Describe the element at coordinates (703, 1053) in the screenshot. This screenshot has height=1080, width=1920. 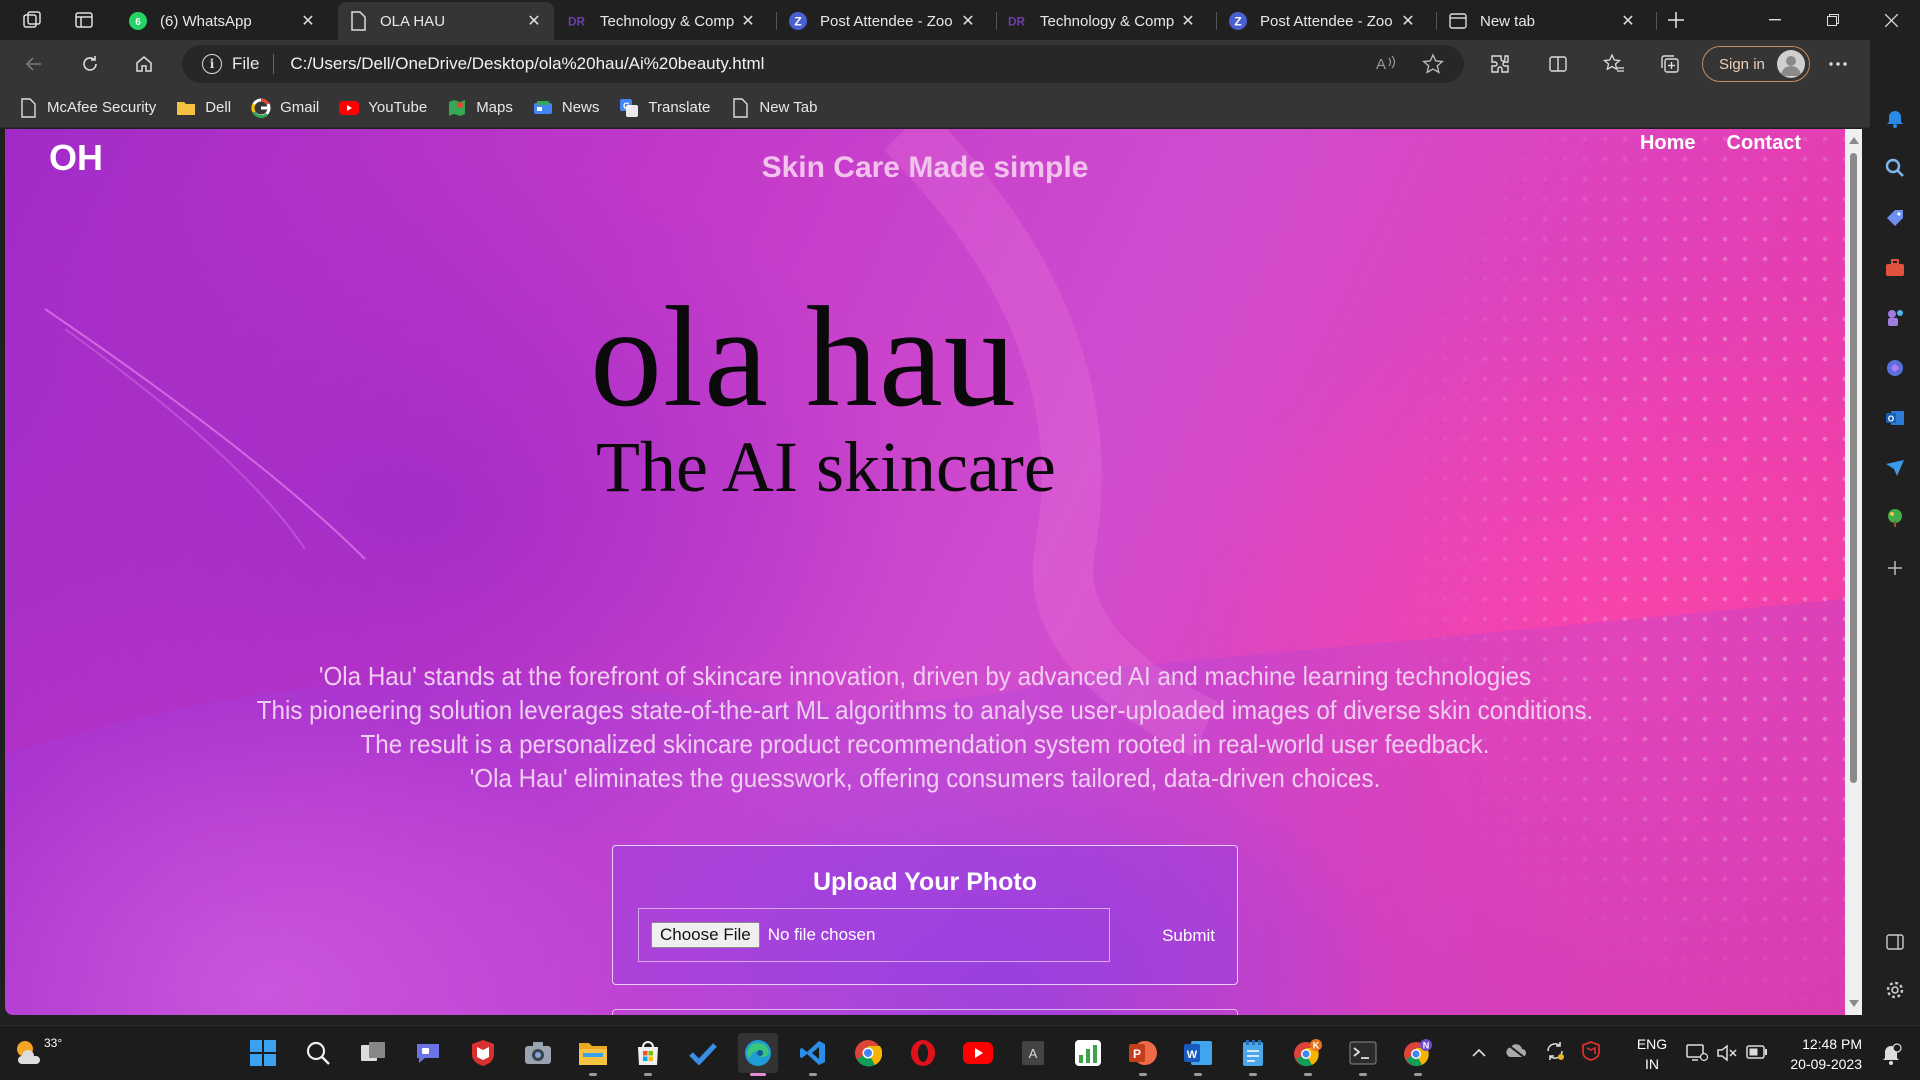
I see `todo-icon` at that location.